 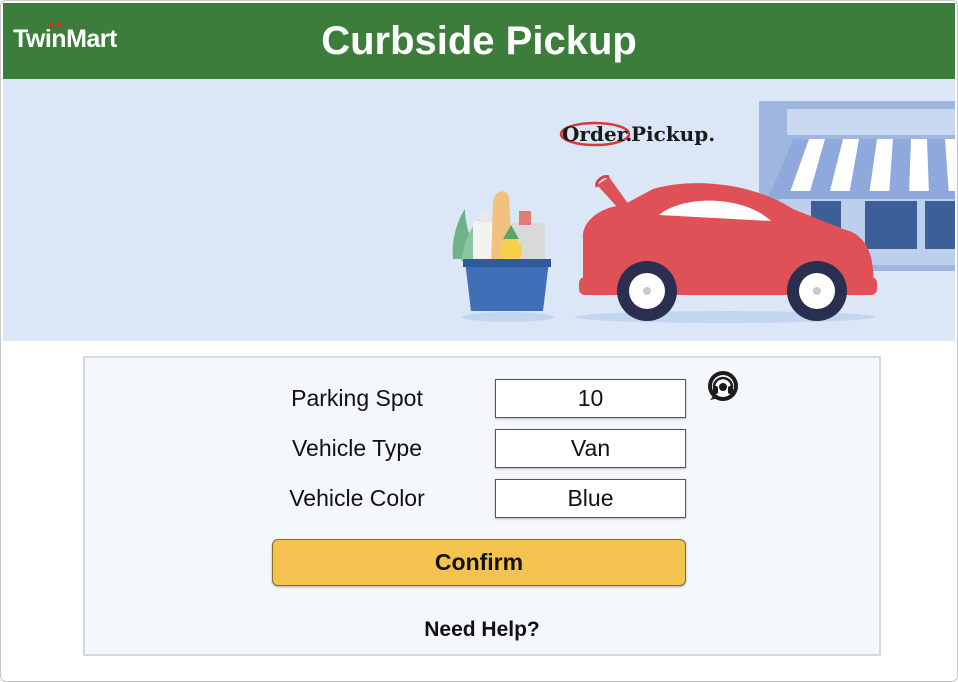 What do you see at coordinates (482, 630) in the screenshot?
I see `need-help-link: Need Help?` at bounding box center [482, 630].